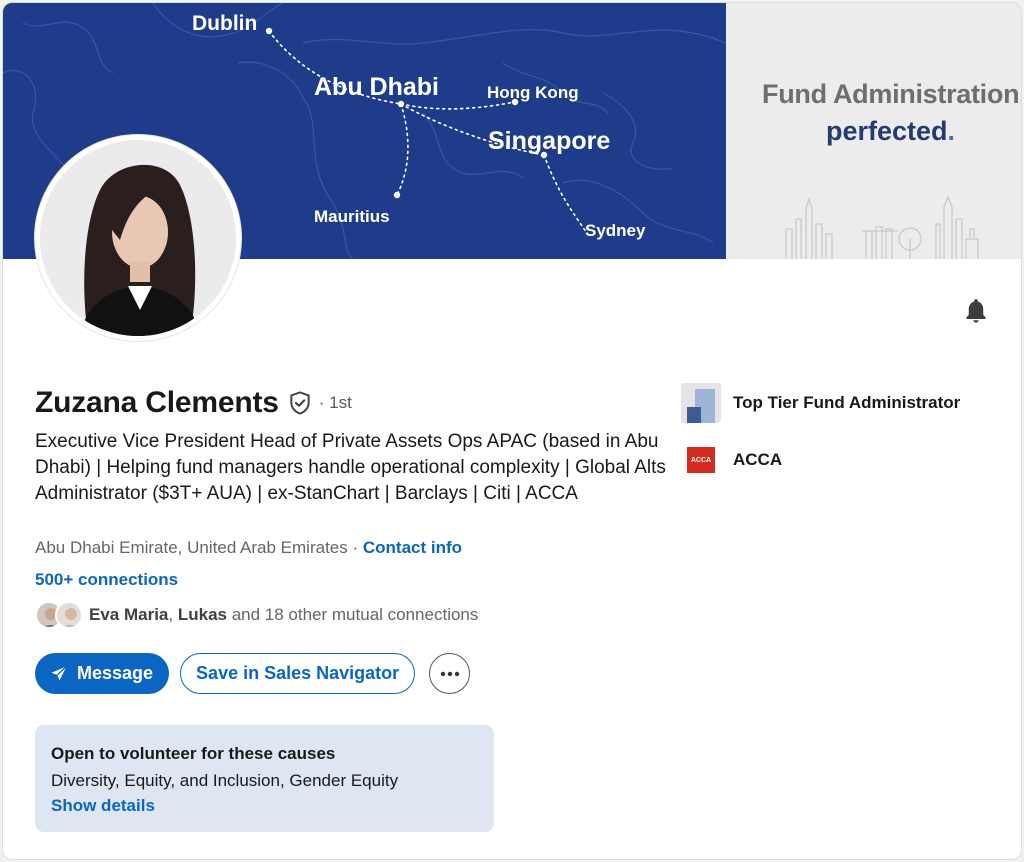 The height and width of the screenshot is (862, 1024). I want to click on city-label-abu-dhabi: Abu Dhabi, so click(376, 87).